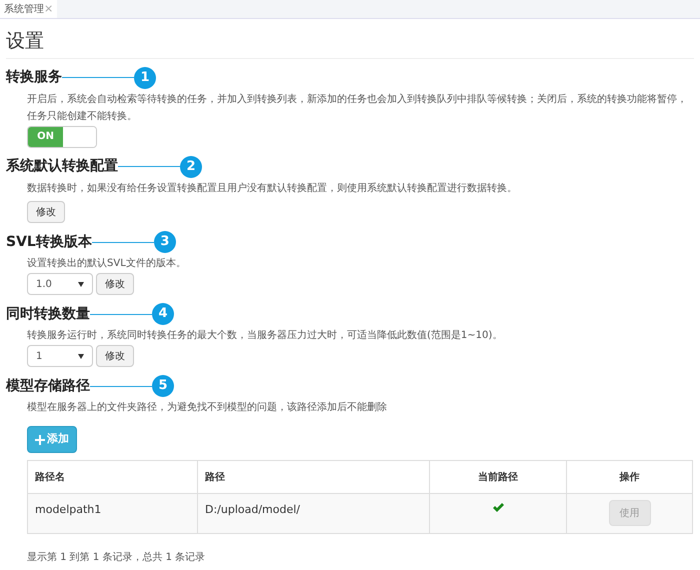 Image resolution: width=700 pixels, height=570 pixels. Describe the element at coordinates (49, 242) in the screenshot. I see `section-heading: SVL转换版本` at that location.